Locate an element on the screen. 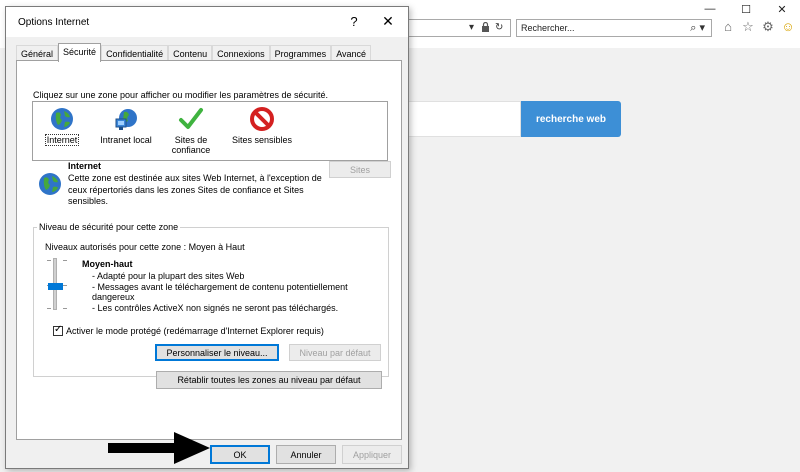 This screenshot has height=472, width=800. close-dialog-button: ✕ is located at coordinates (388, 21).